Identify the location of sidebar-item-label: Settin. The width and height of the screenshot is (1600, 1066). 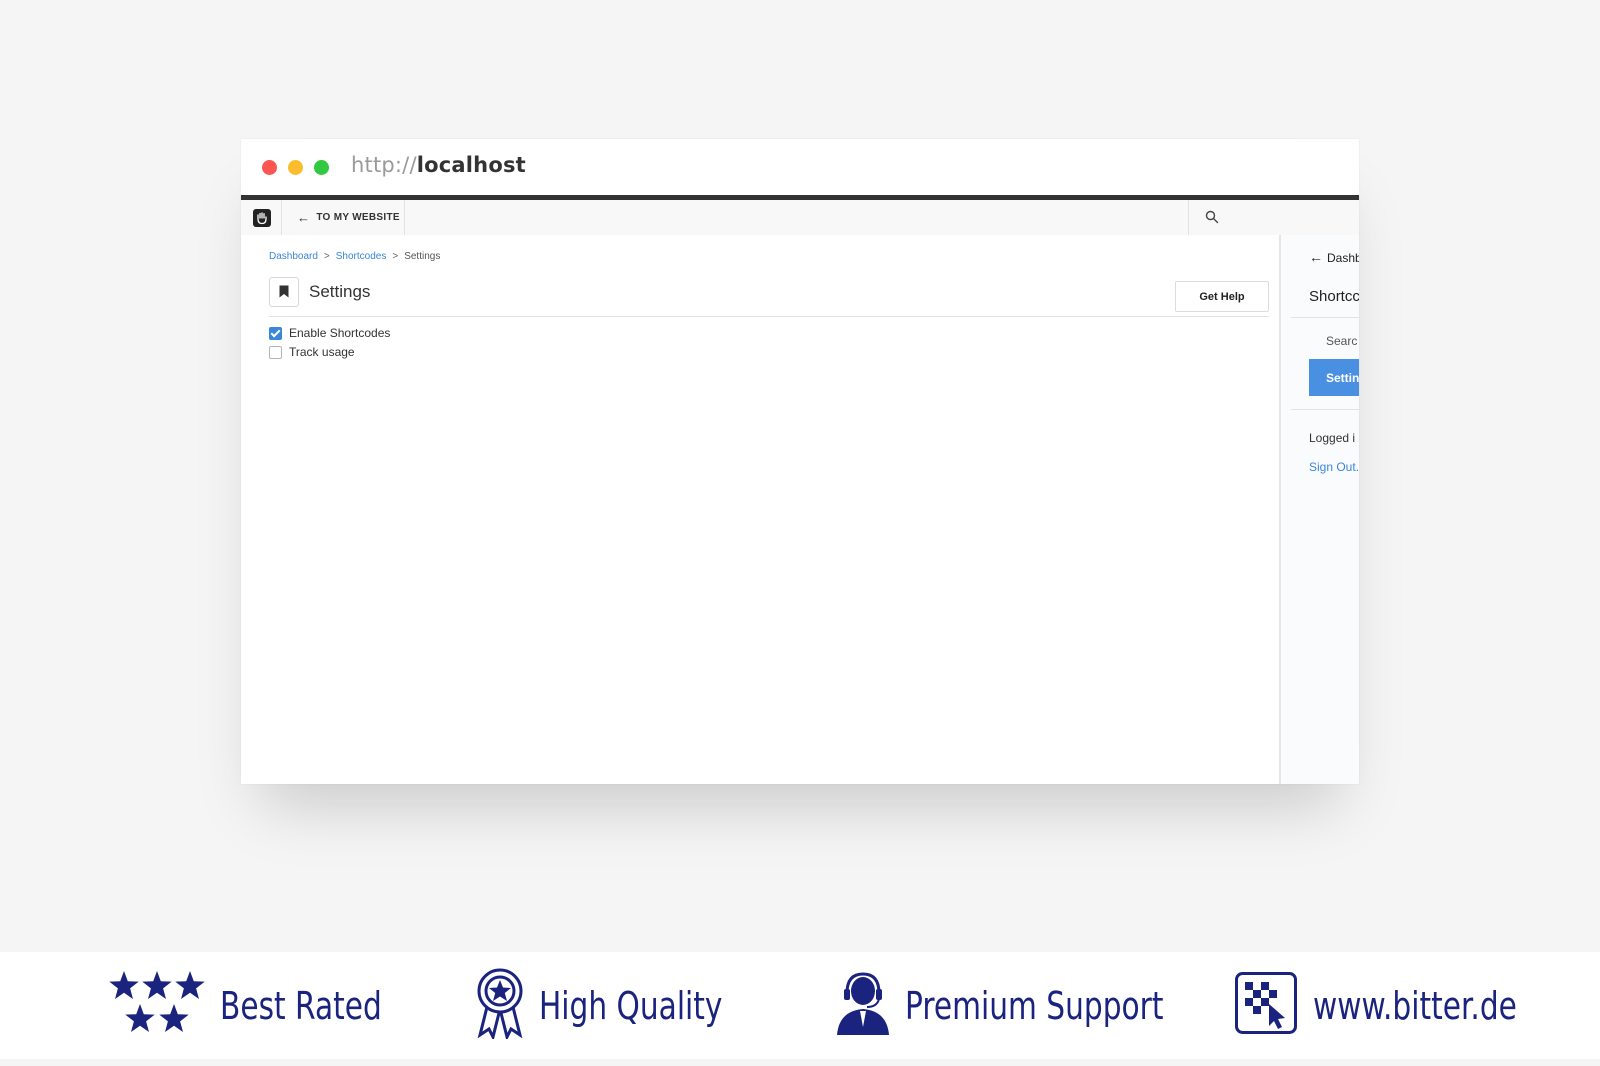
(1342, 378).